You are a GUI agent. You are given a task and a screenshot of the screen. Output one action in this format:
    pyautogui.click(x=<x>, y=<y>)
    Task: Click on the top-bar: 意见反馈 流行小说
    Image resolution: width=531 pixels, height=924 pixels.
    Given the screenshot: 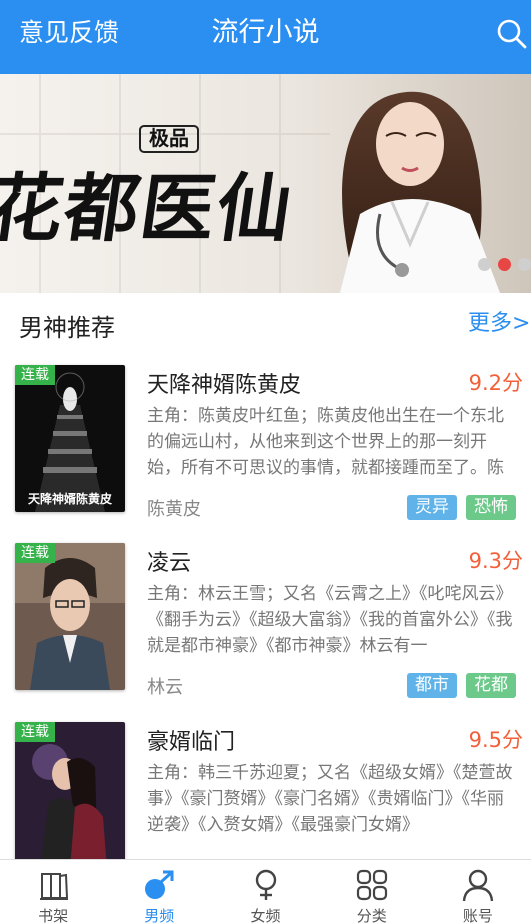 What is the action you would take?
    pyautogui.click(x=265, y=37)
    